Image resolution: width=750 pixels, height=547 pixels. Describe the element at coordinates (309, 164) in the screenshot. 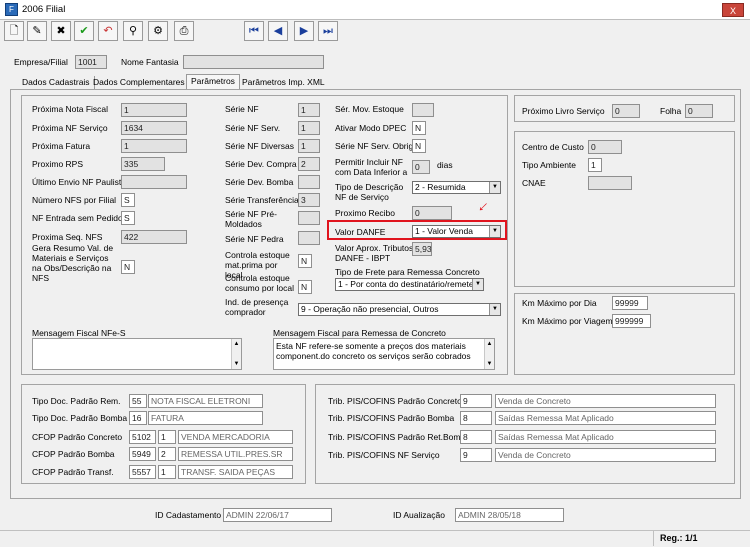

I see `serie-dev-compra-field: 2` at that location.